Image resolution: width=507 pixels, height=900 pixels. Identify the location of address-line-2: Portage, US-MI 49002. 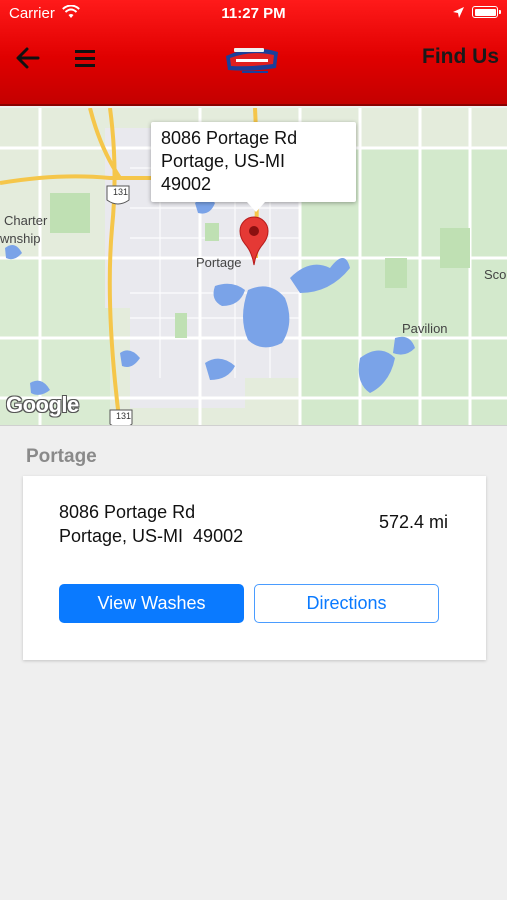
(151, 536).